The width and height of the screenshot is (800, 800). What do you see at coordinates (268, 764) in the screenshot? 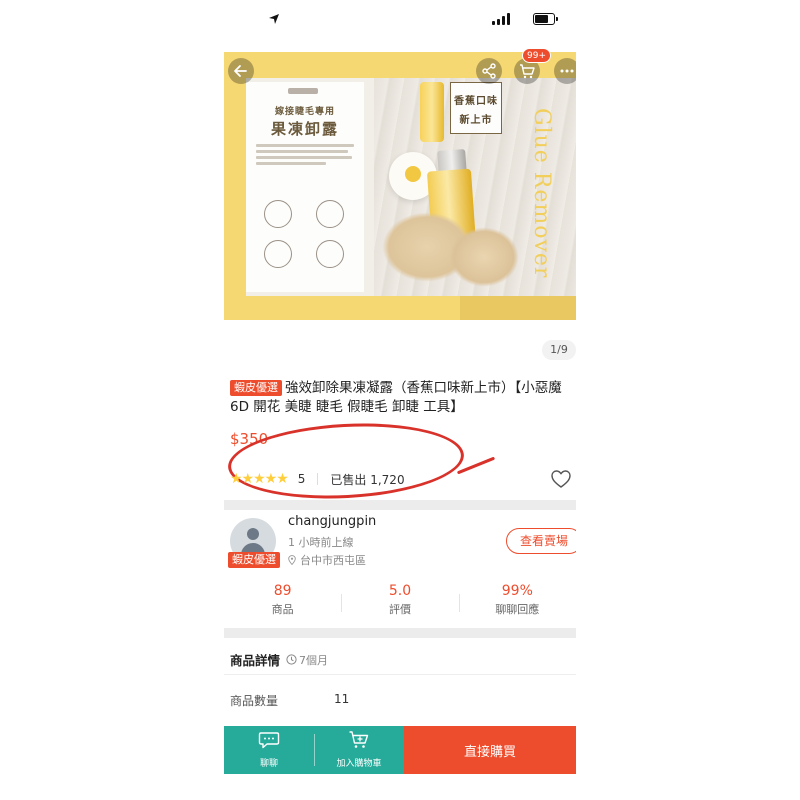
I see `chat-label: 聊聊` at bounding box center [268, 764].